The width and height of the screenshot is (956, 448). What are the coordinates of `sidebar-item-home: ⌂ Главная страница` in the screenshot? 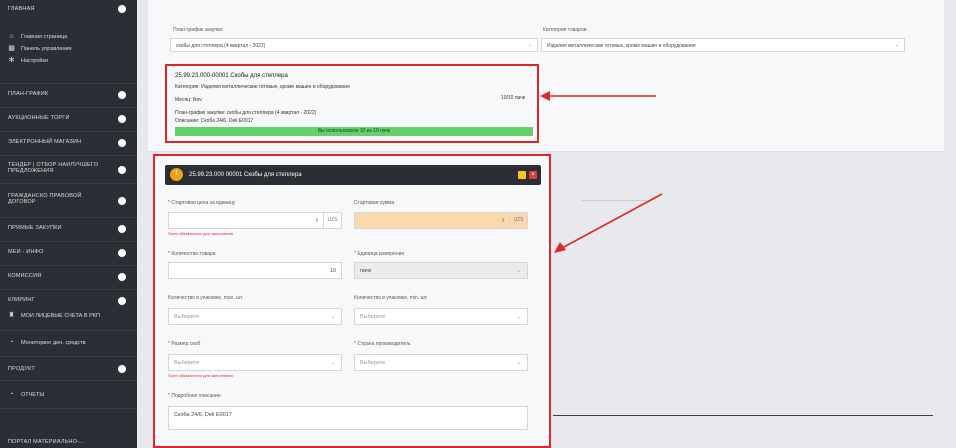 It's located at (37, 36).